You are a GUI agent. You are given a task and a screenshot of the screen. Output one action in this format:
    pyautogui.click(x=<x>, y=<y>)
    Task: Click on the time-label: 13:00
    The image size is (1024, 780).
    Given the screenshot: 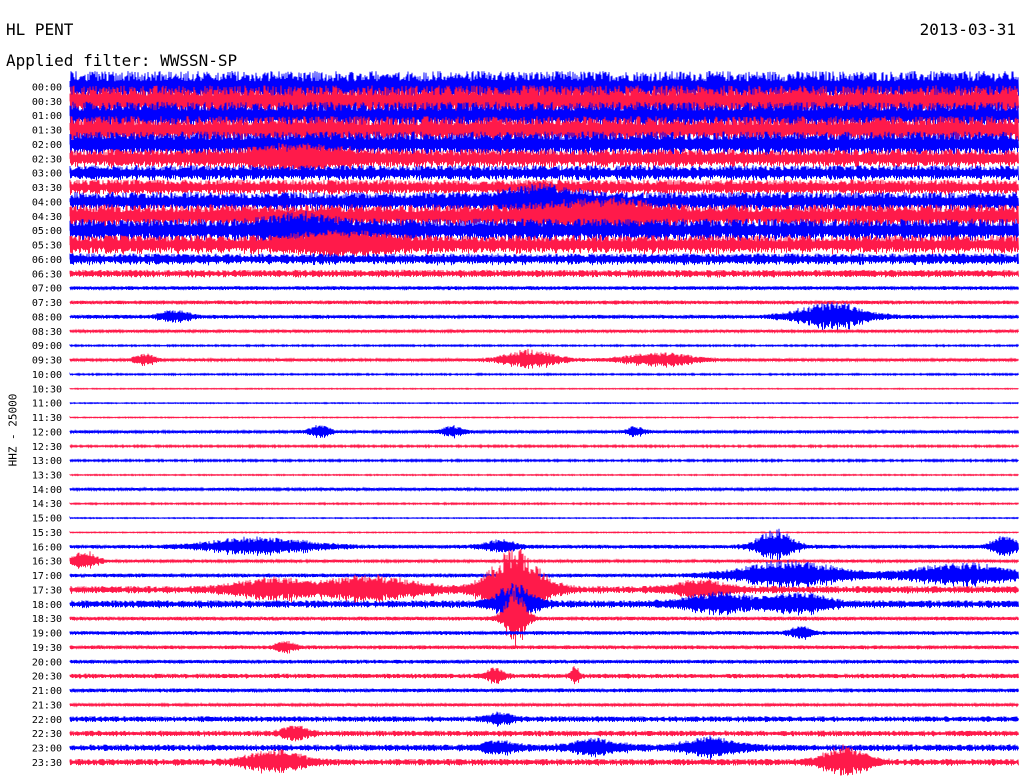 What is the action you would take?
    pyautogui.click(x=47, y=461)
    